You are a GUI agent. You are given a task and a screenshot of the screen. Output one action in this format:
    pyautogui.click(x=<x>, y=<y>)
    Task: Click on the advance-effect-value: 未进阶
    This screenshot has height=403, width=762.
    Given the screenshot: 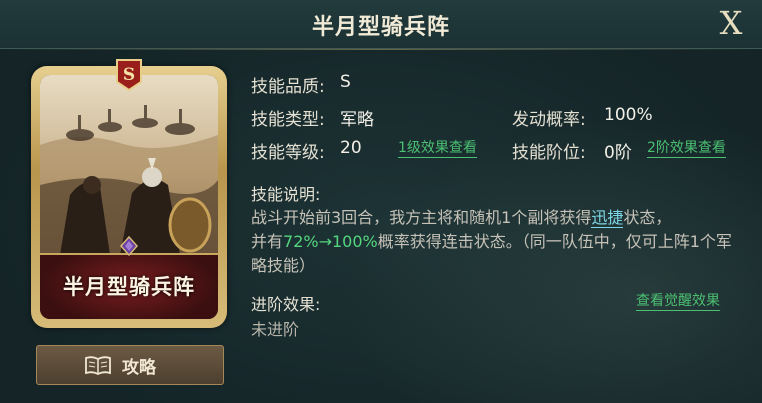 What is the action you would take?
    pyautogui.click(x=275, y=329)
    